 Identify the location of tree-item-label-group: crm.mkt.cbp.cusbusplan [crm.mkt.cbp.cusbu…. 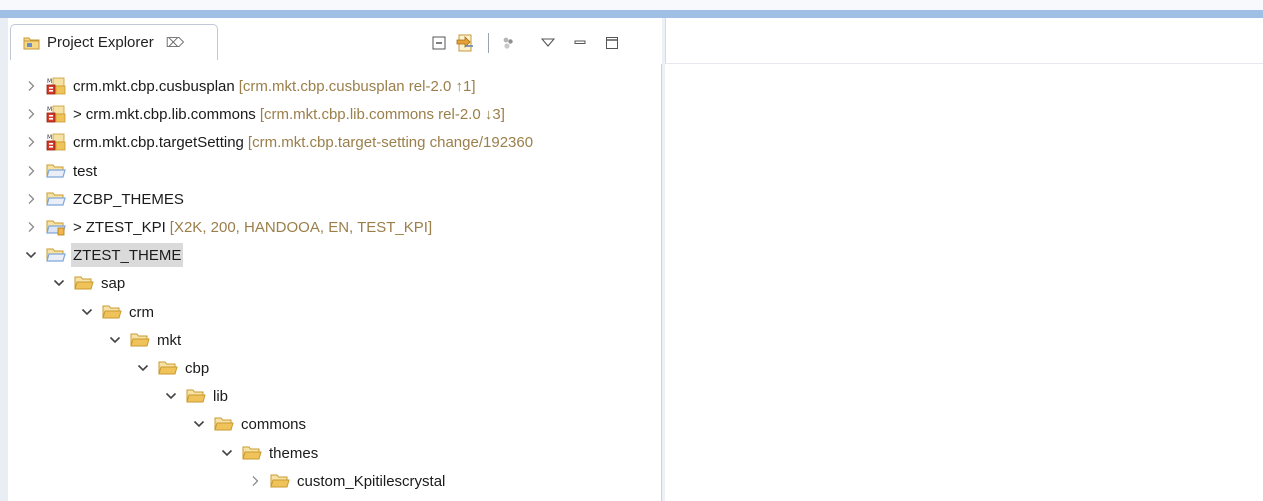
(274, 86).